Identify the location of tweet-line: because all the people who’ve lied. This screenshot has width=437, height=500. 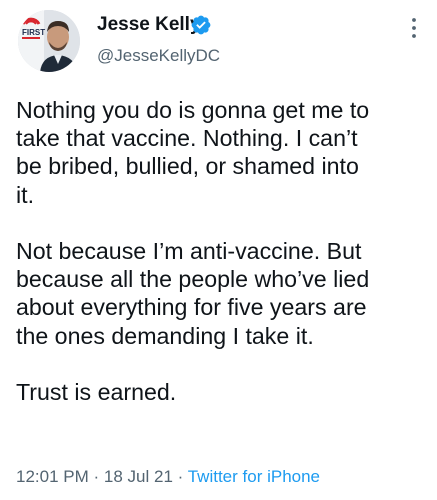
(193, 279).